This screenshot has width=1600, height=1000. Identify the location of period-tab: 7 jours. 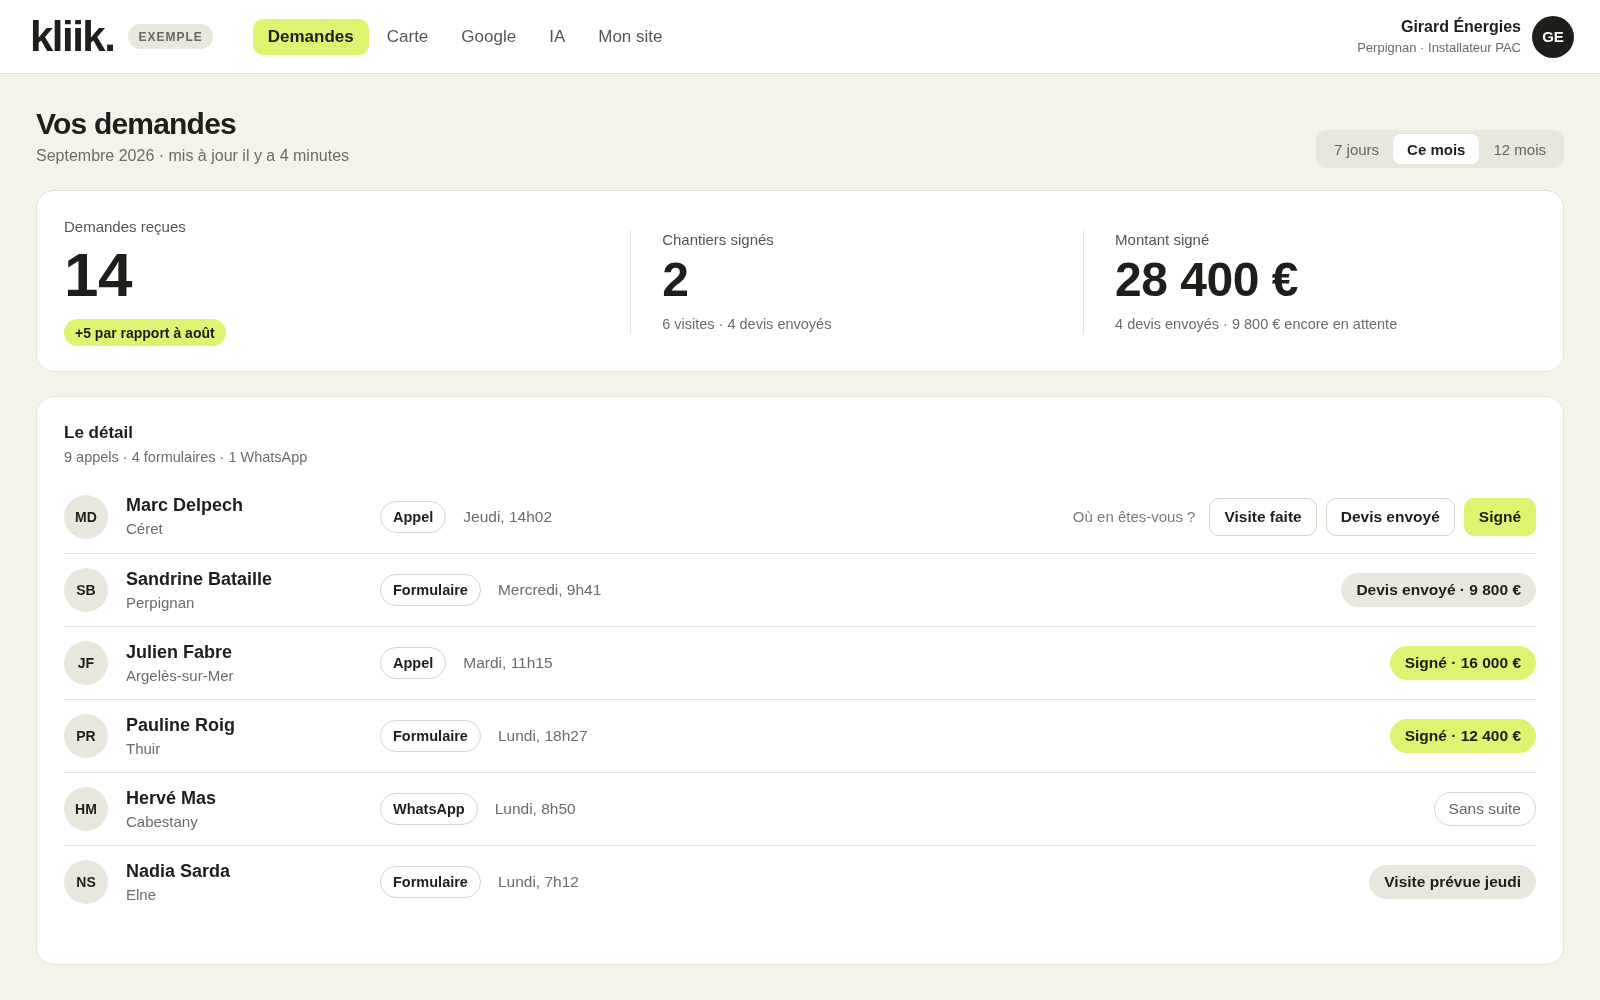
(1357, 149).